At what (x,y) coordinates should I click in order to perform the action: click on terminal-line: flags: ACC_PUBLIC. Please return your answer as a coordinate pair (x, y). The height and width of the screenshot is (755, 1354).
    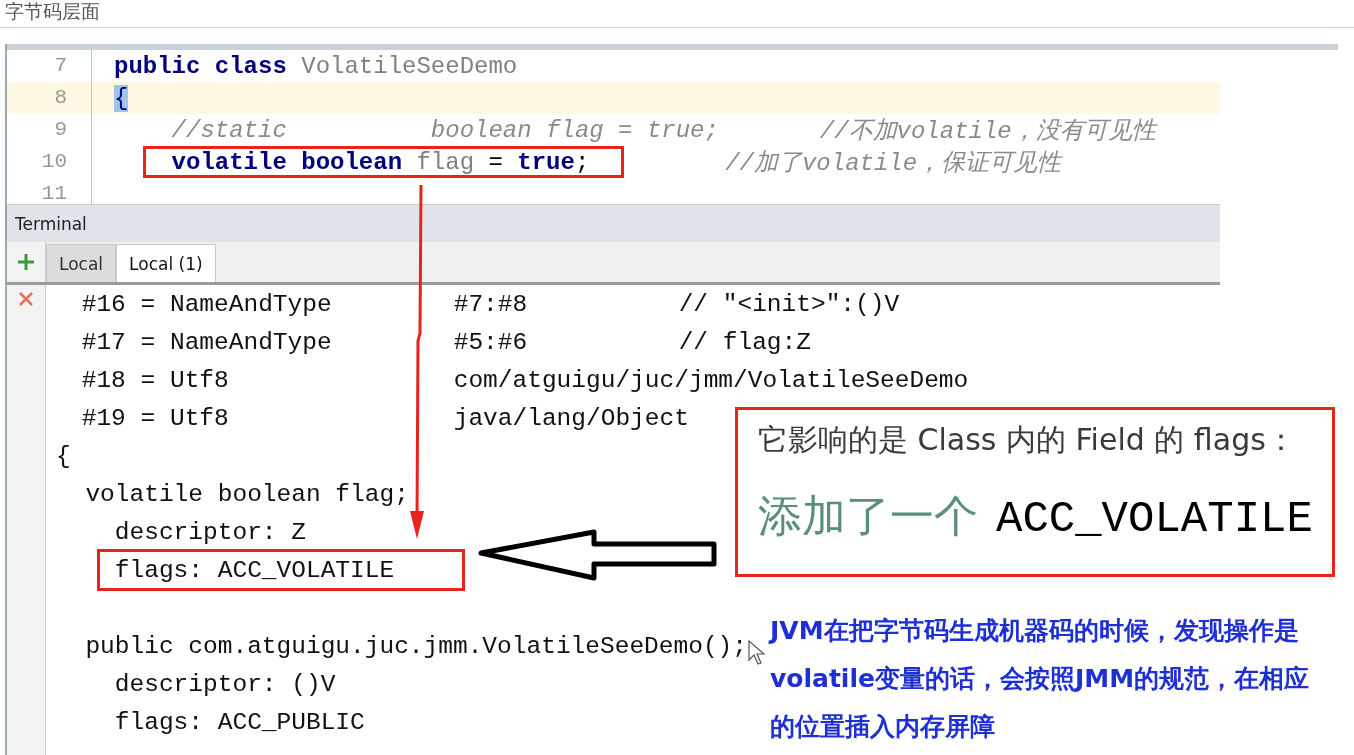
    Looking at the image, I should click on (239, 722).